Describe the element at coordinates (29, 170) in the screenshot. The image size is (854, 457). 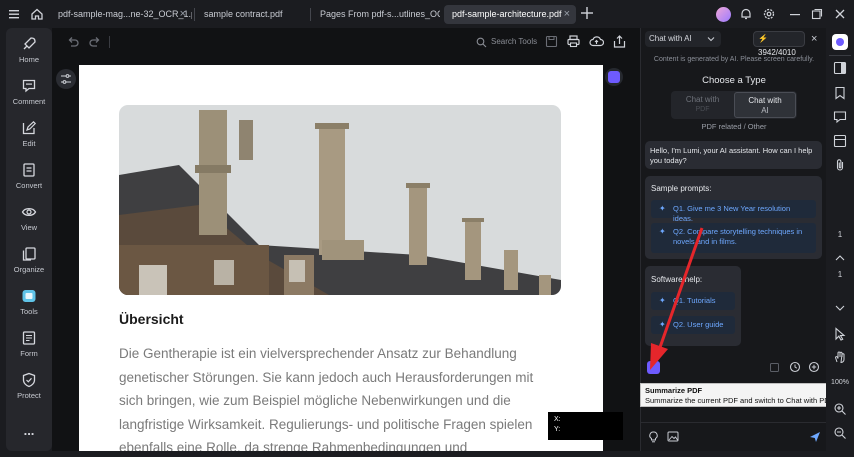
I see `convert-icon` at that location.